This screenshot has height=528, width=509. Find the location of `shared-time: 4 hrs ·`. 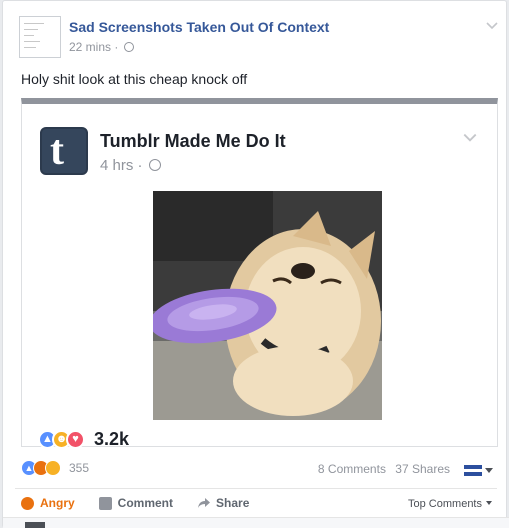

shared-time: 4 hrs · is located at coordinates (121, 165).